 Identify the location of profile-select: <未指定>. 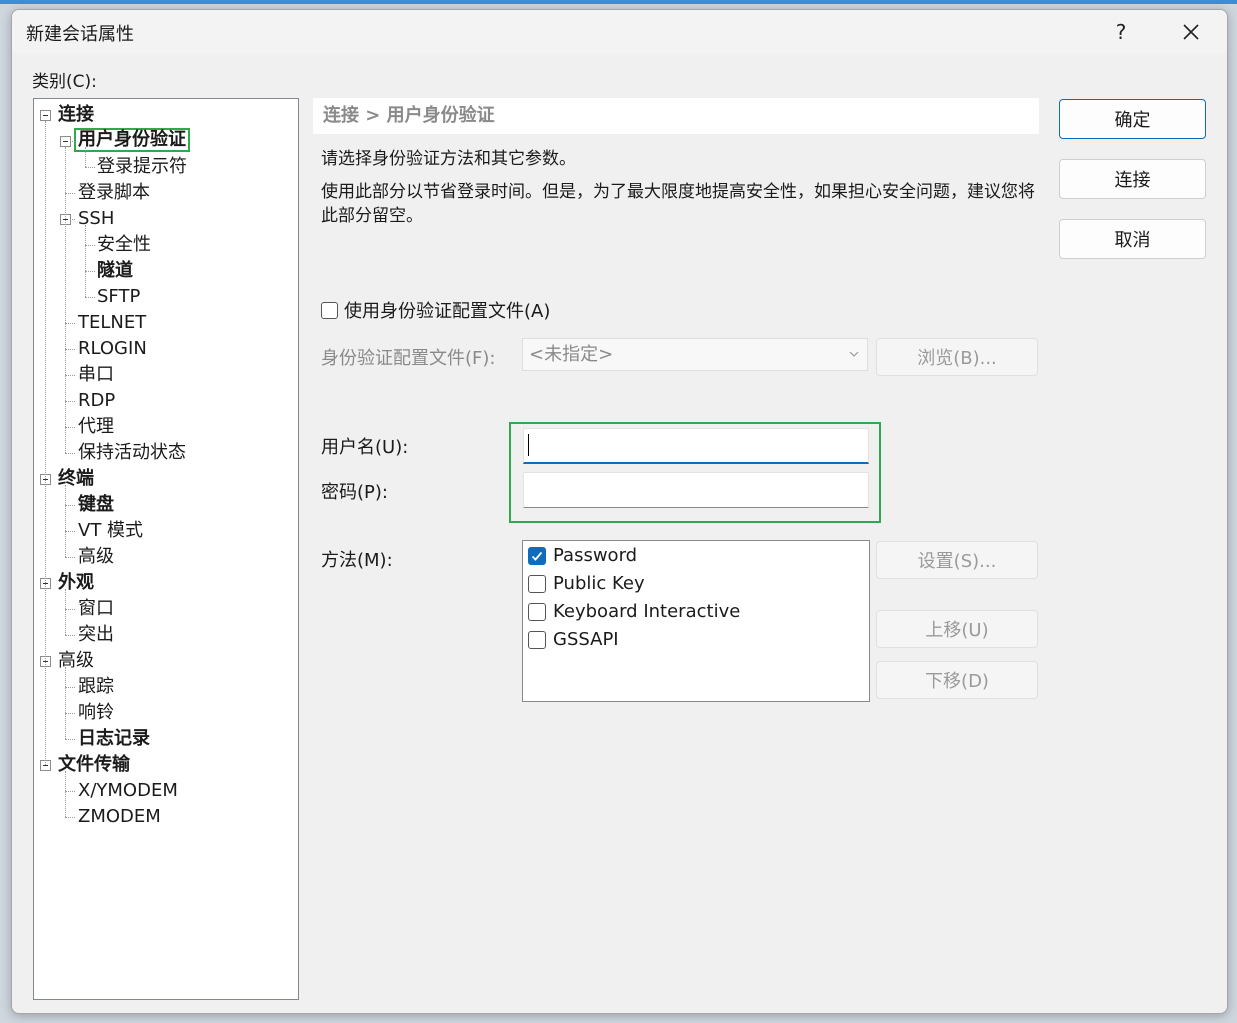
(695, 354).